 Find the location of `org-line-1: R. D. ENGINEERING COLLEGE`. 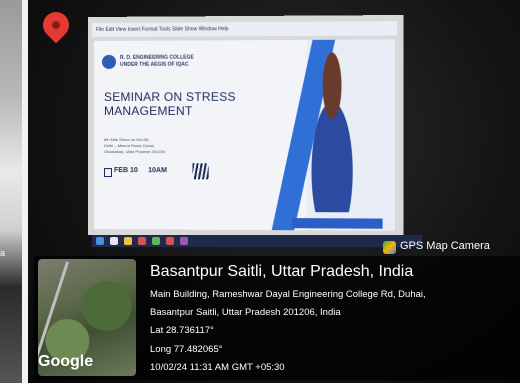

org-line-1: R. D. ENGINEERING COLLEGE is located at coordinates (157, 57).